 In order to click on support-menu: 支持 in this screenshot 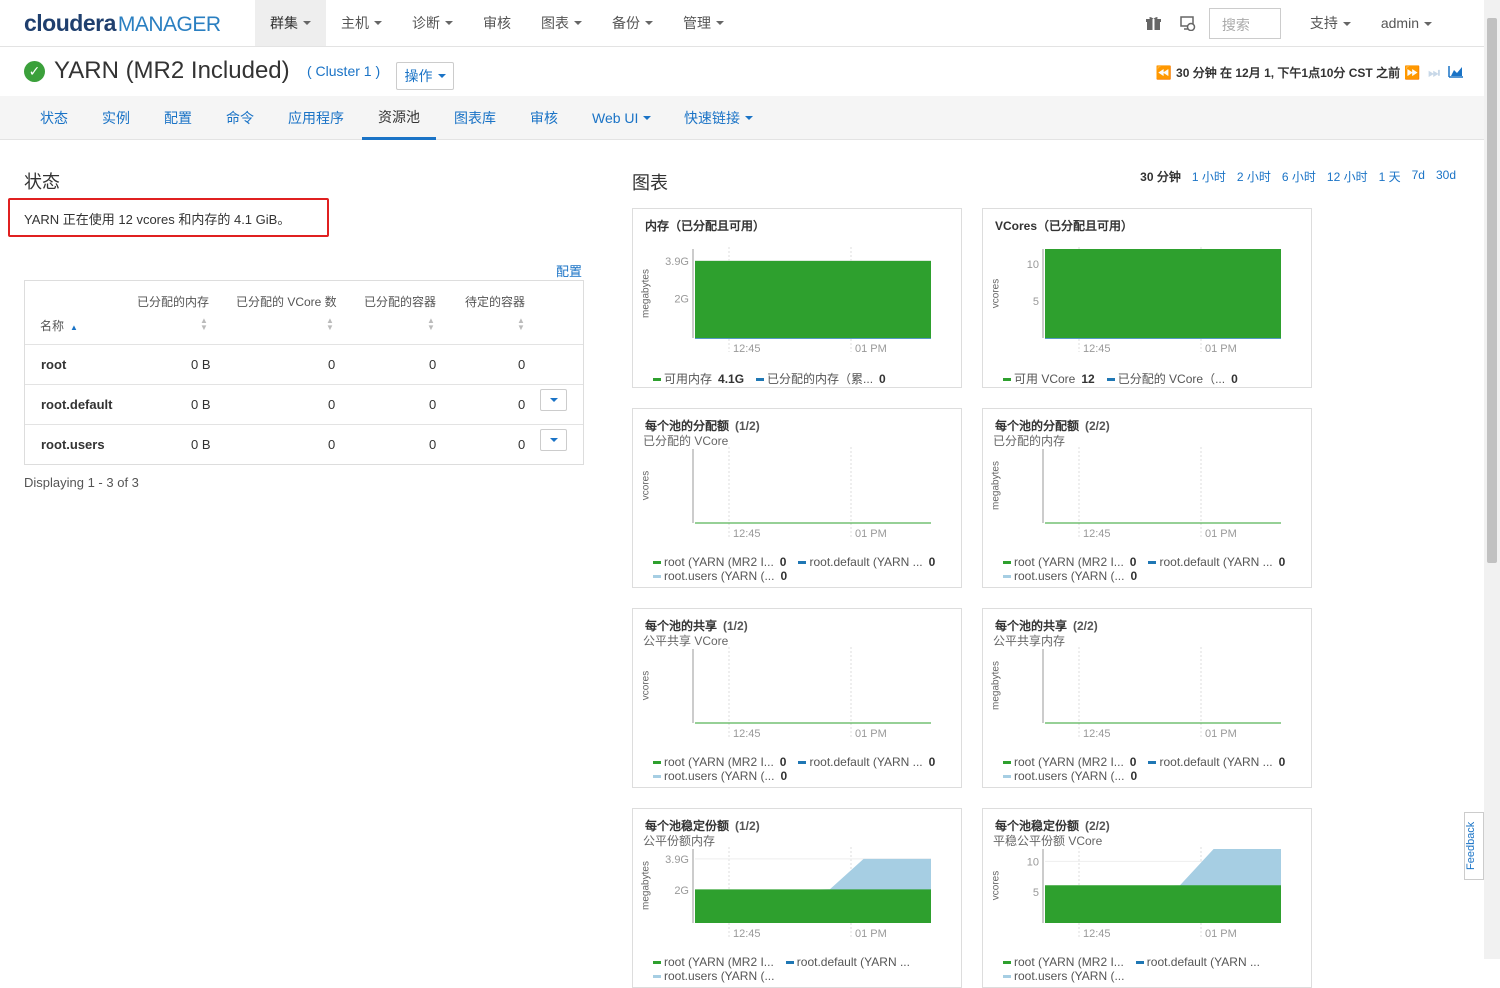, I will do `click(1330, 23)`.